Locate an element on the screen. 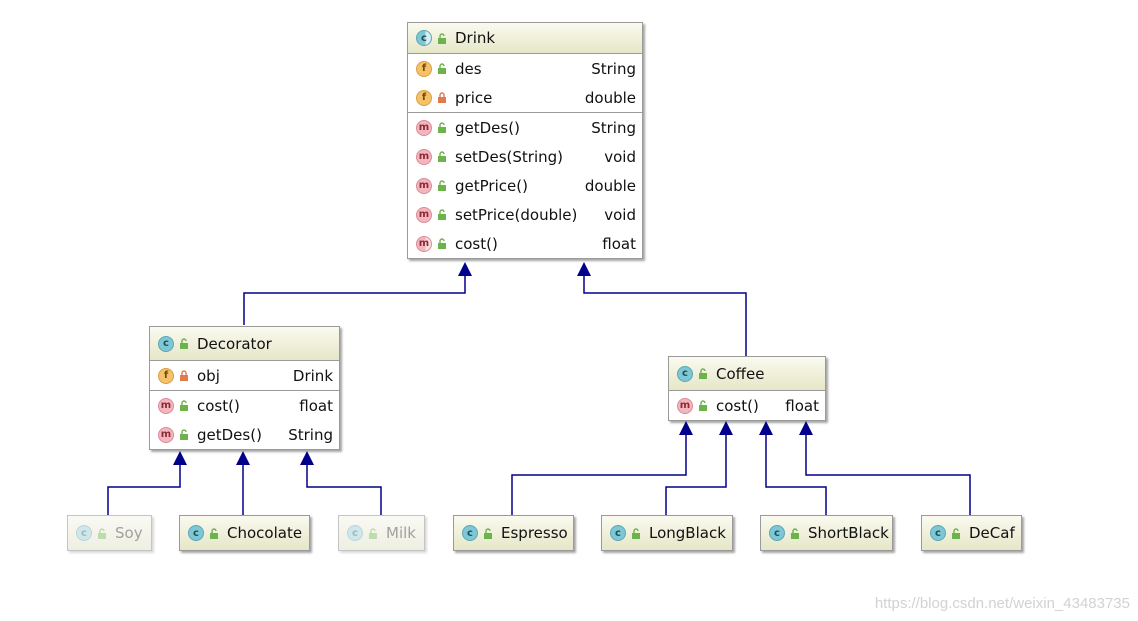 The width and height of the screenshot is (1138, 621). field-row: f price double is located at coordinates (525, 97).